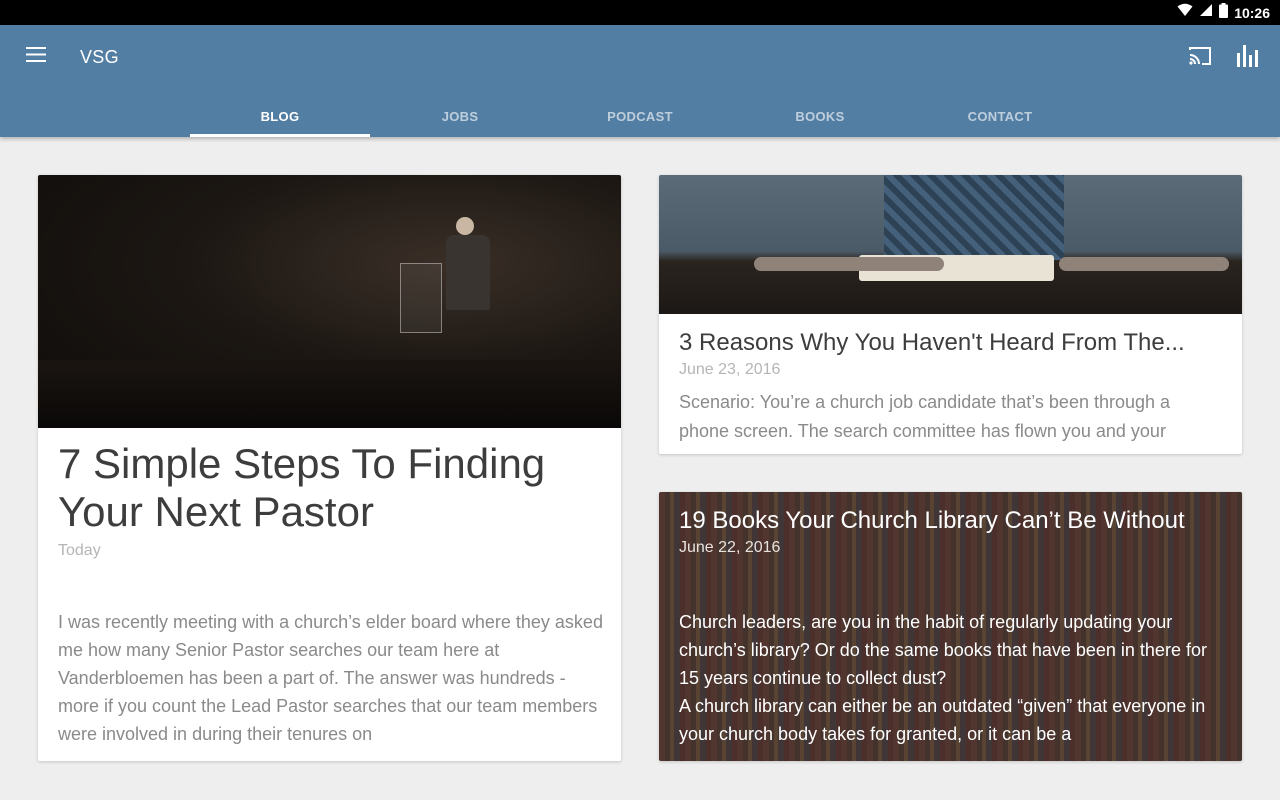 This screenshot has height=800, width=1280. I want to click on post-date: June 23, 2016, so click(730, 369).